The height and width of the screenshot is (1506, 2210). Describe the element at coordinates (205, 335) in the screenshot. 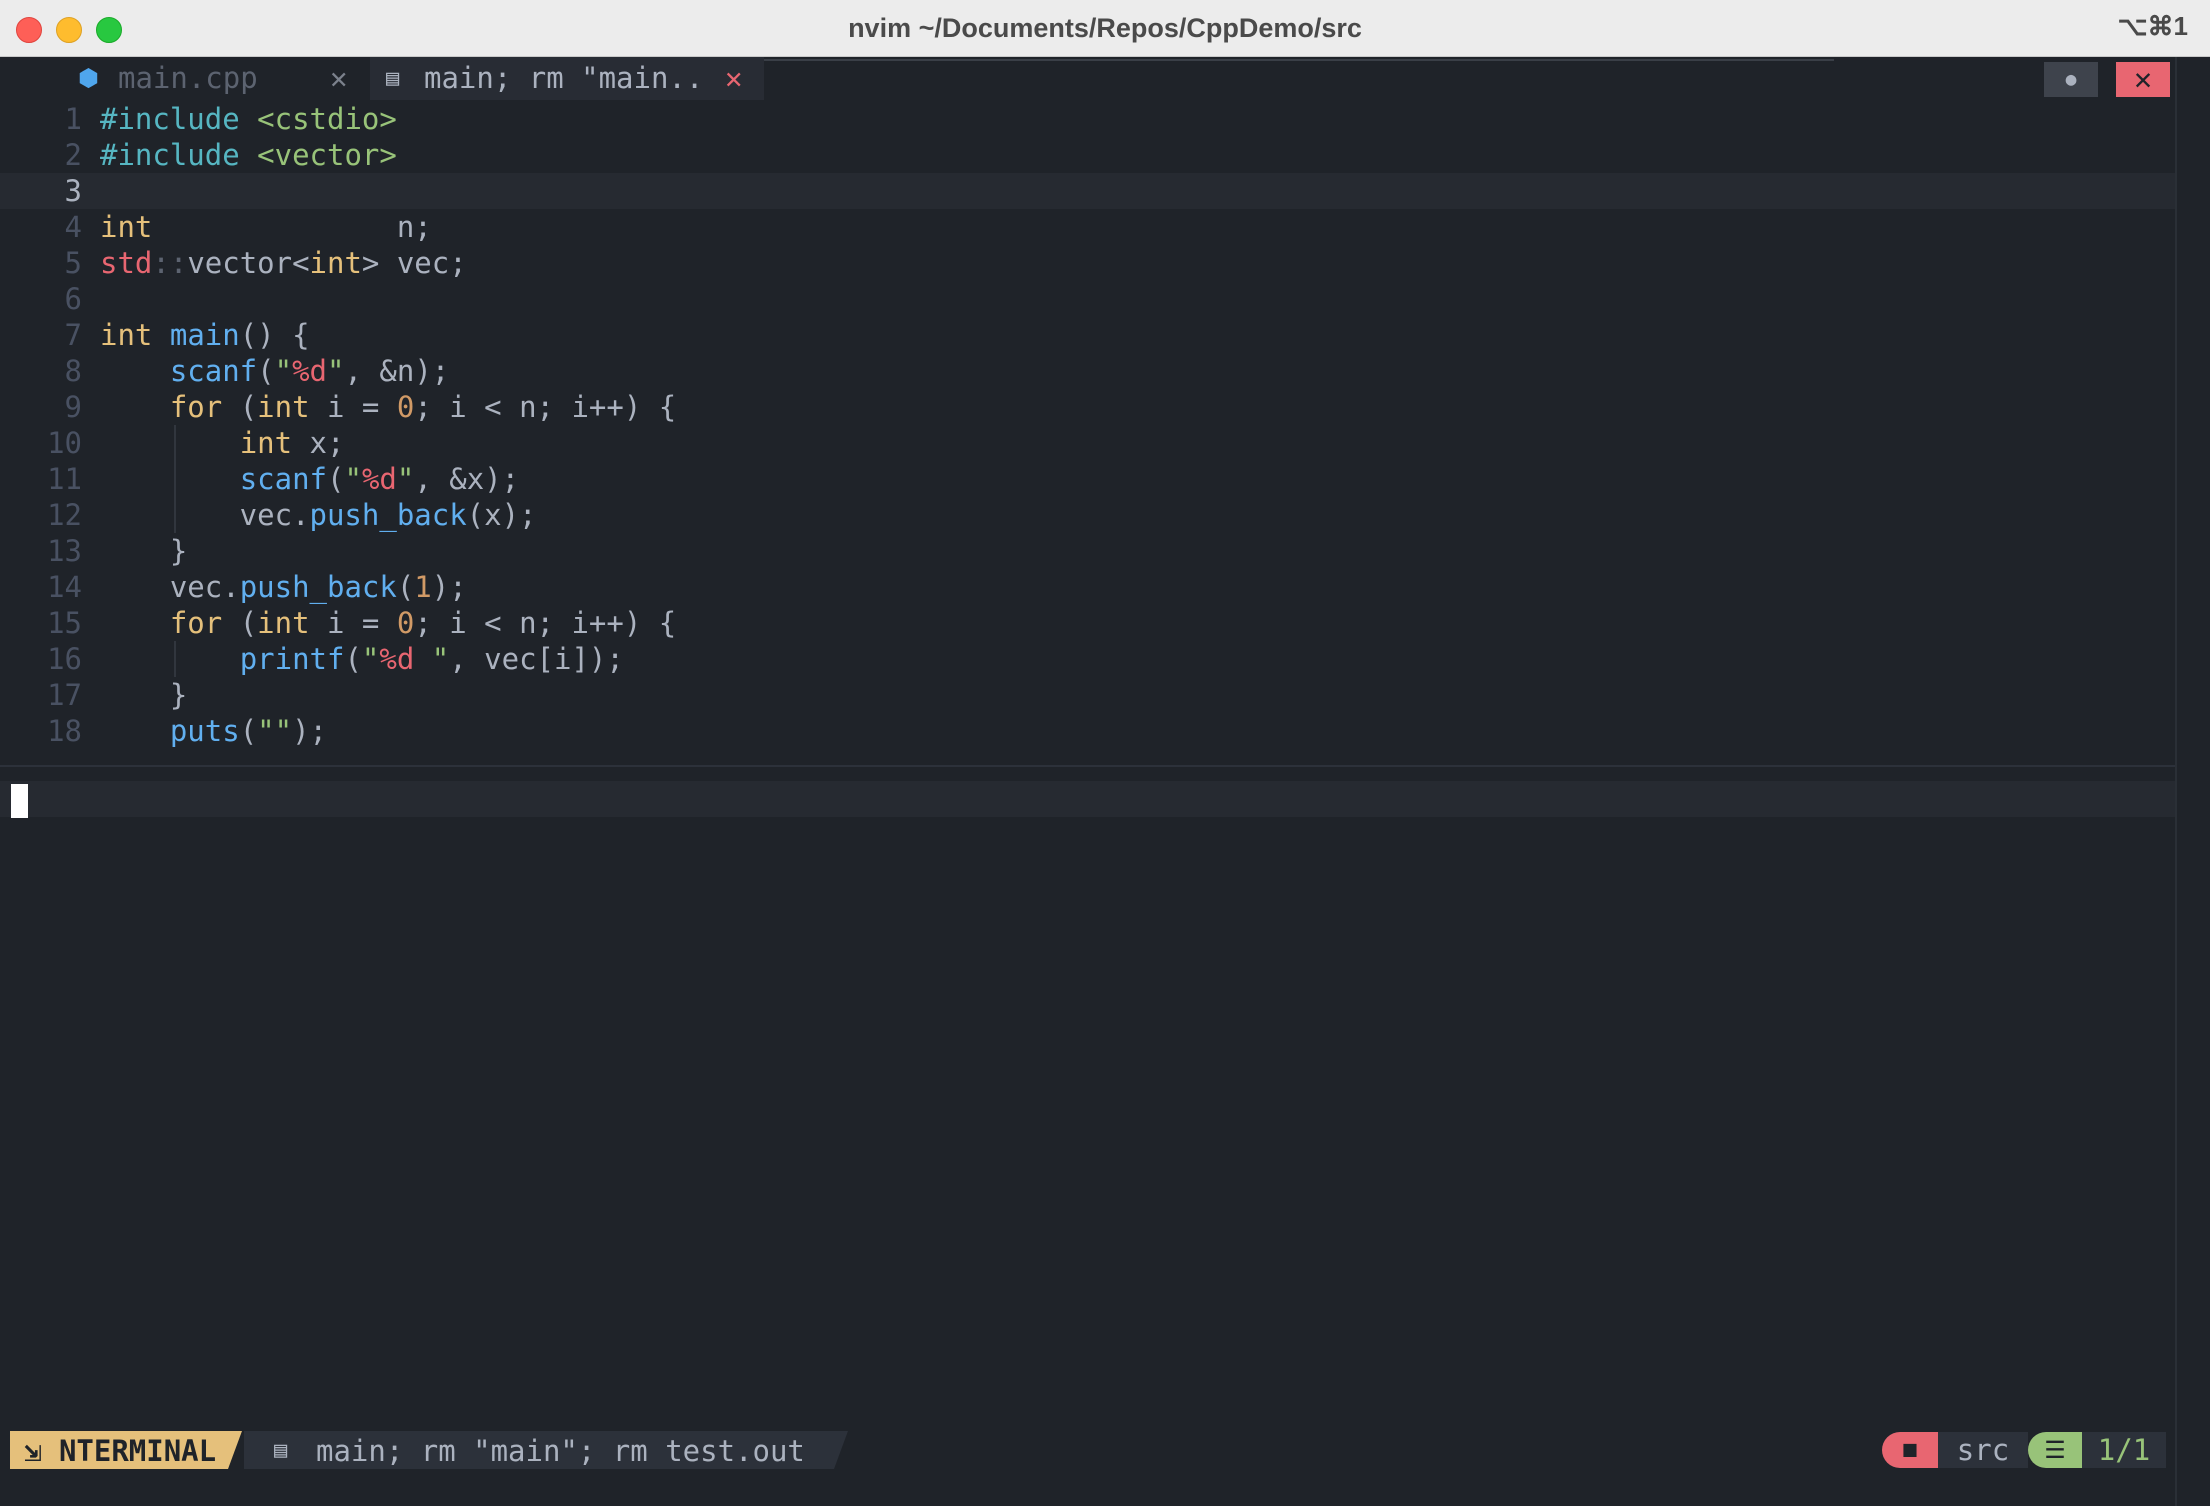

I see `code-text: int main() {` at that location.